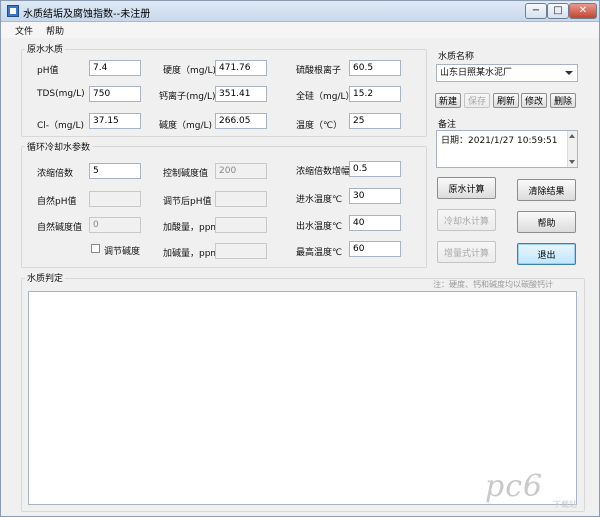  Describe the element at coordinates (466, 220) in the screenshot. I see `cooling-water-calc-button: 冷却水计算` at that location.